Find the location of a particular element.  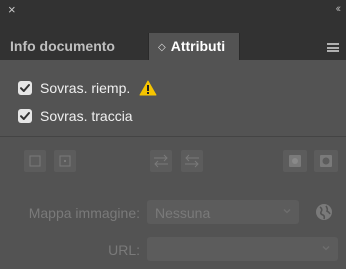

show-center-on-icon is located at coordinates (65, 161).